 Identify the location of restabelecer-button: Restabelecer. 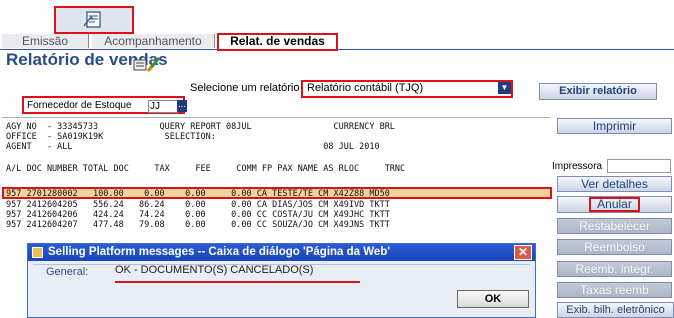
(614, 226).